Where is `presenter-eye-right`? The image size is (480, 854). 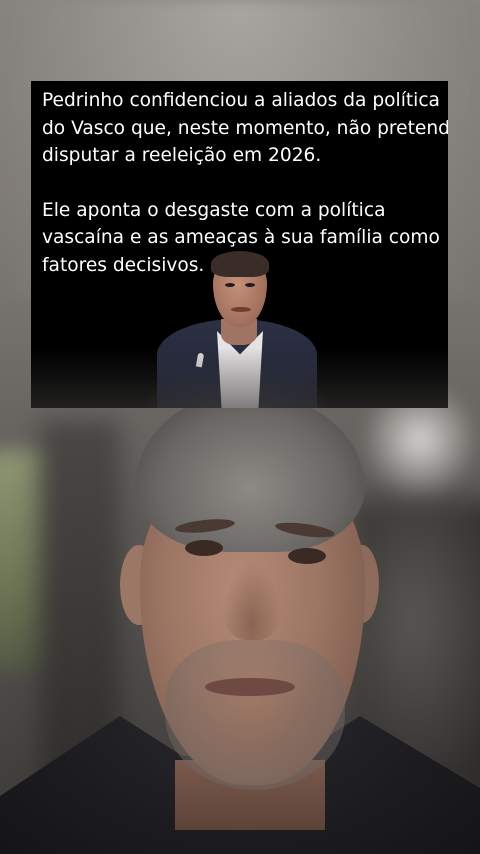
presenter-eye-right is located at coordinates (307, 556).